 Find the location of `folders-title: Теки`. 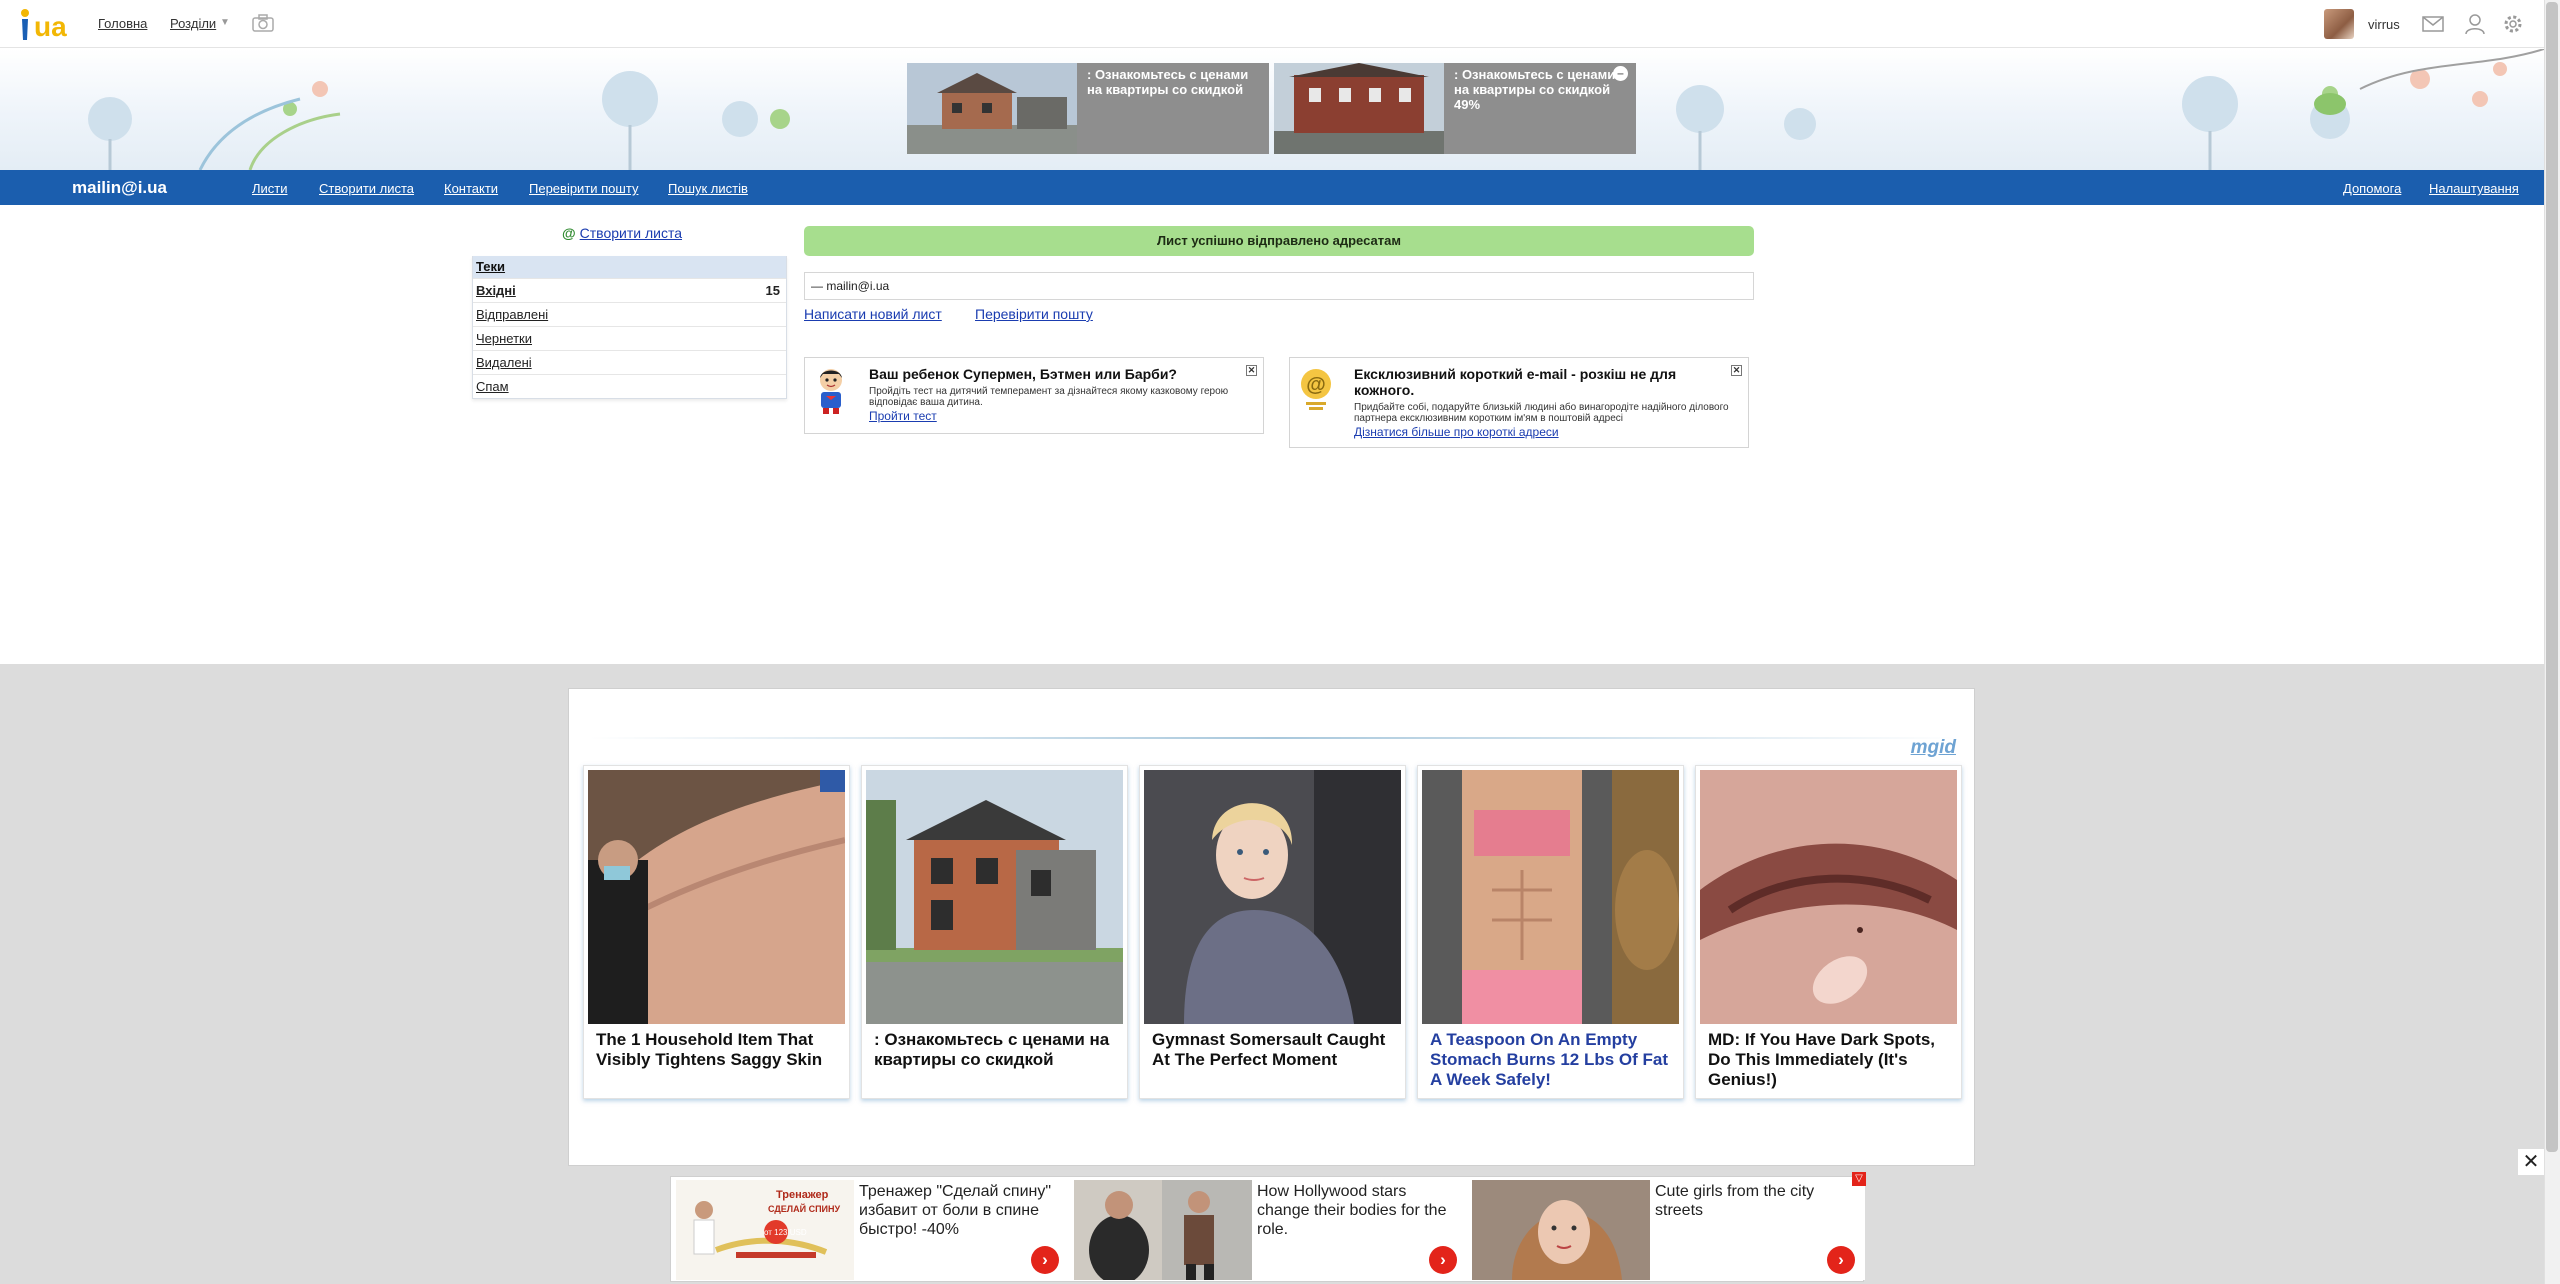

folders-title: Теки is located at coordinates (629, 267).